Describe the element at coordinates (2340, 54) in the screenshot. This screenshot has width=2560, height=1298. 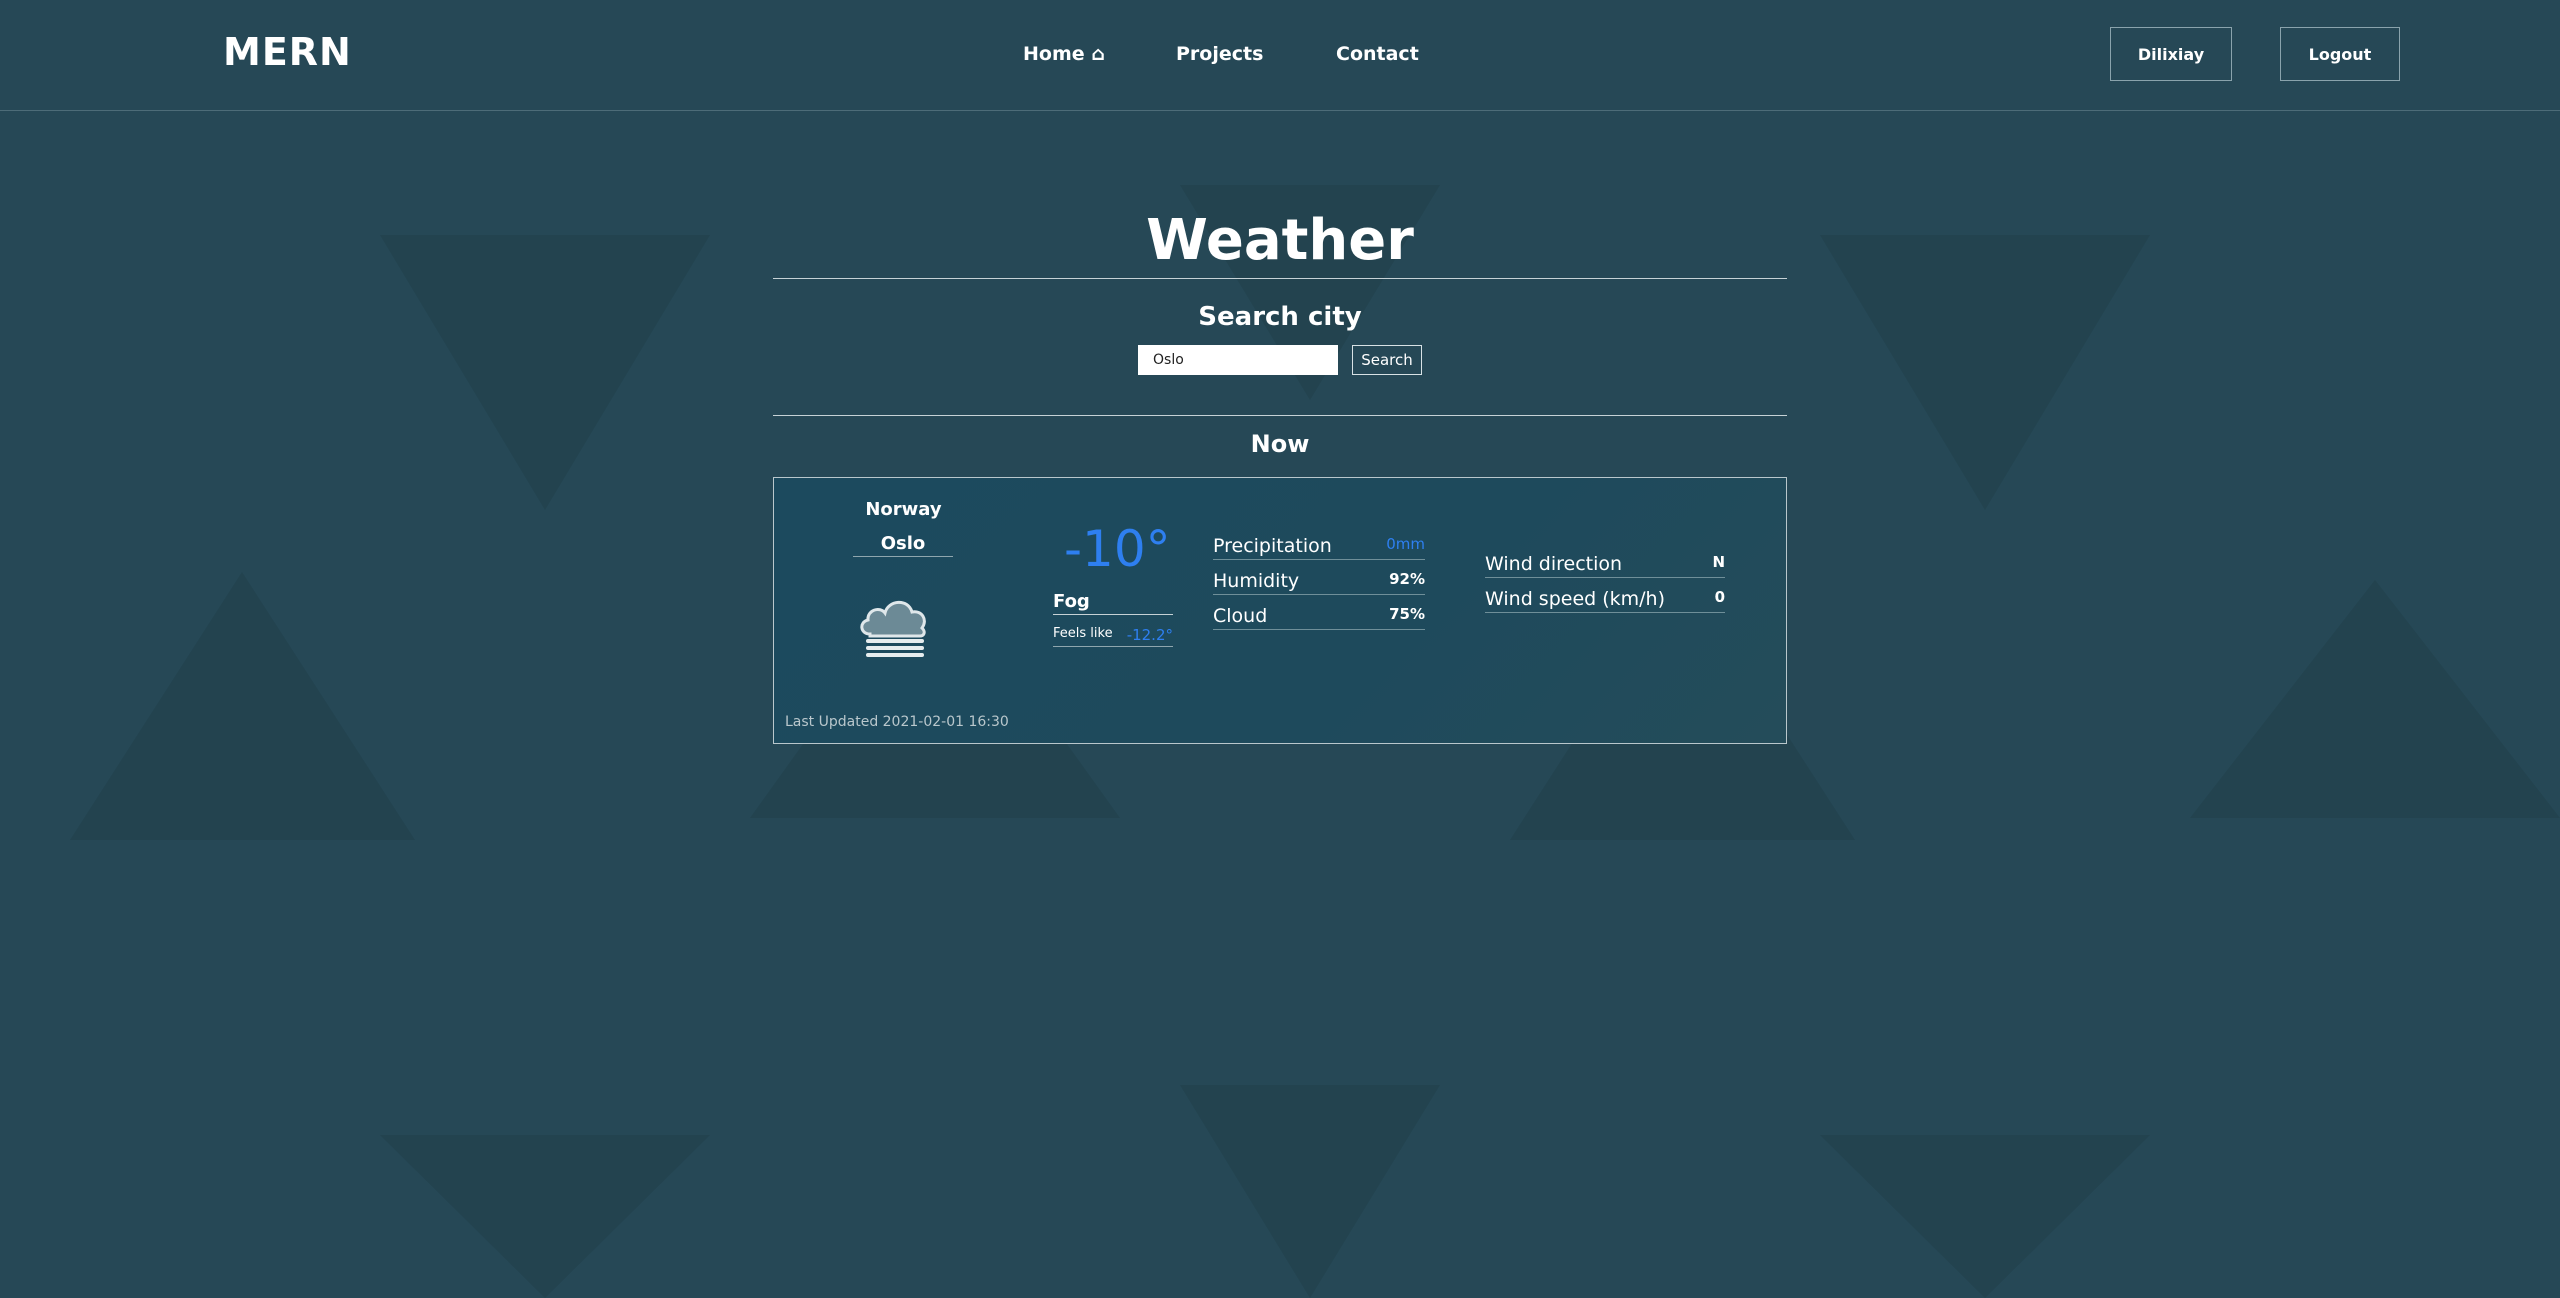
I see `logout-button: Logout` at that location.